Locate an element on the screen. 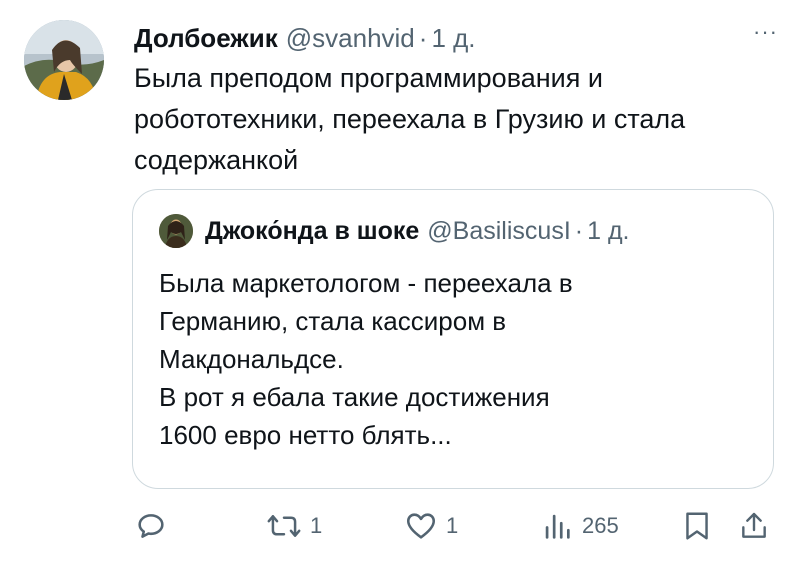  quote-timestamp: 1 д. is located at coordinates (608, 231).